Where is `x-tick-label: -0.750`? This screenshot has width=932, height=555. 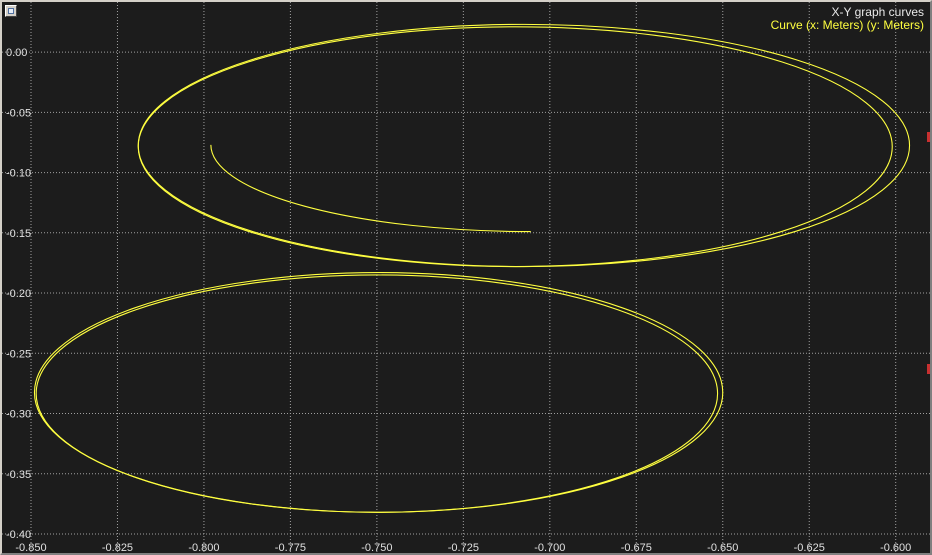
x-tick-label: -0.750 is located at coordinates (376, 547).